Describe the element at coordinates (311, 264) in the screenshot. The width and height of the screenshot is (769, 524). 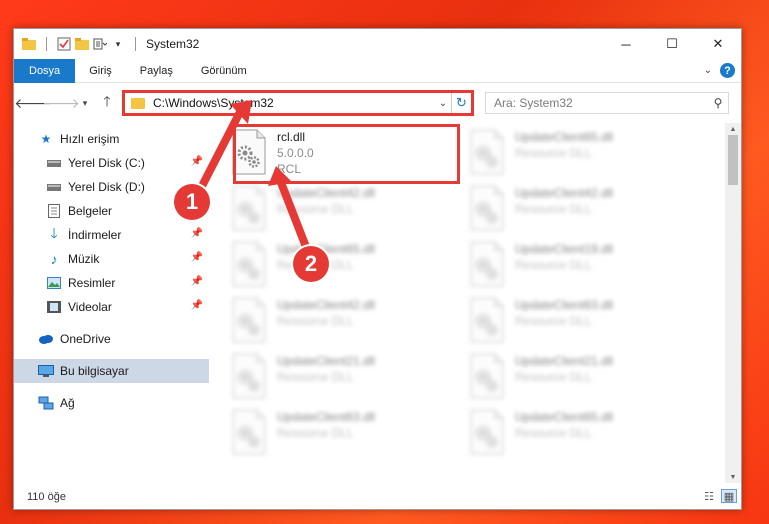
I see `callout-2: 2` at that location.